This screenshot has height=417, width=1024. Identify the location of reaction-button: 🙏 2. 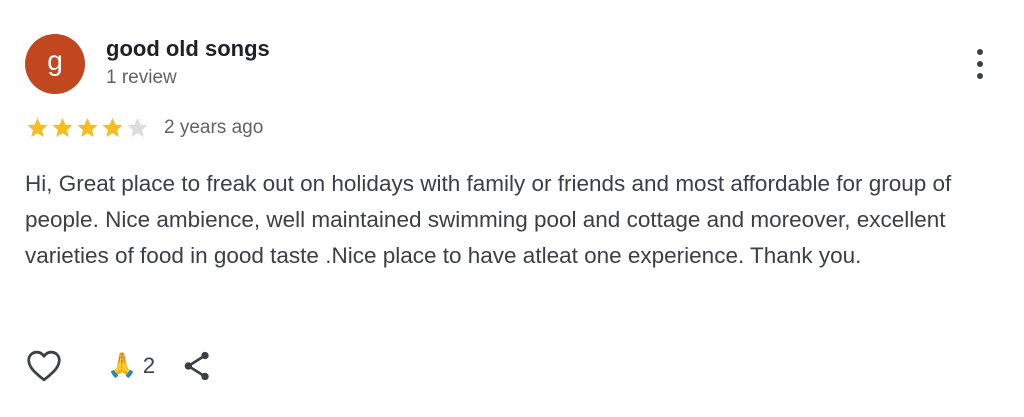
(131, 366).